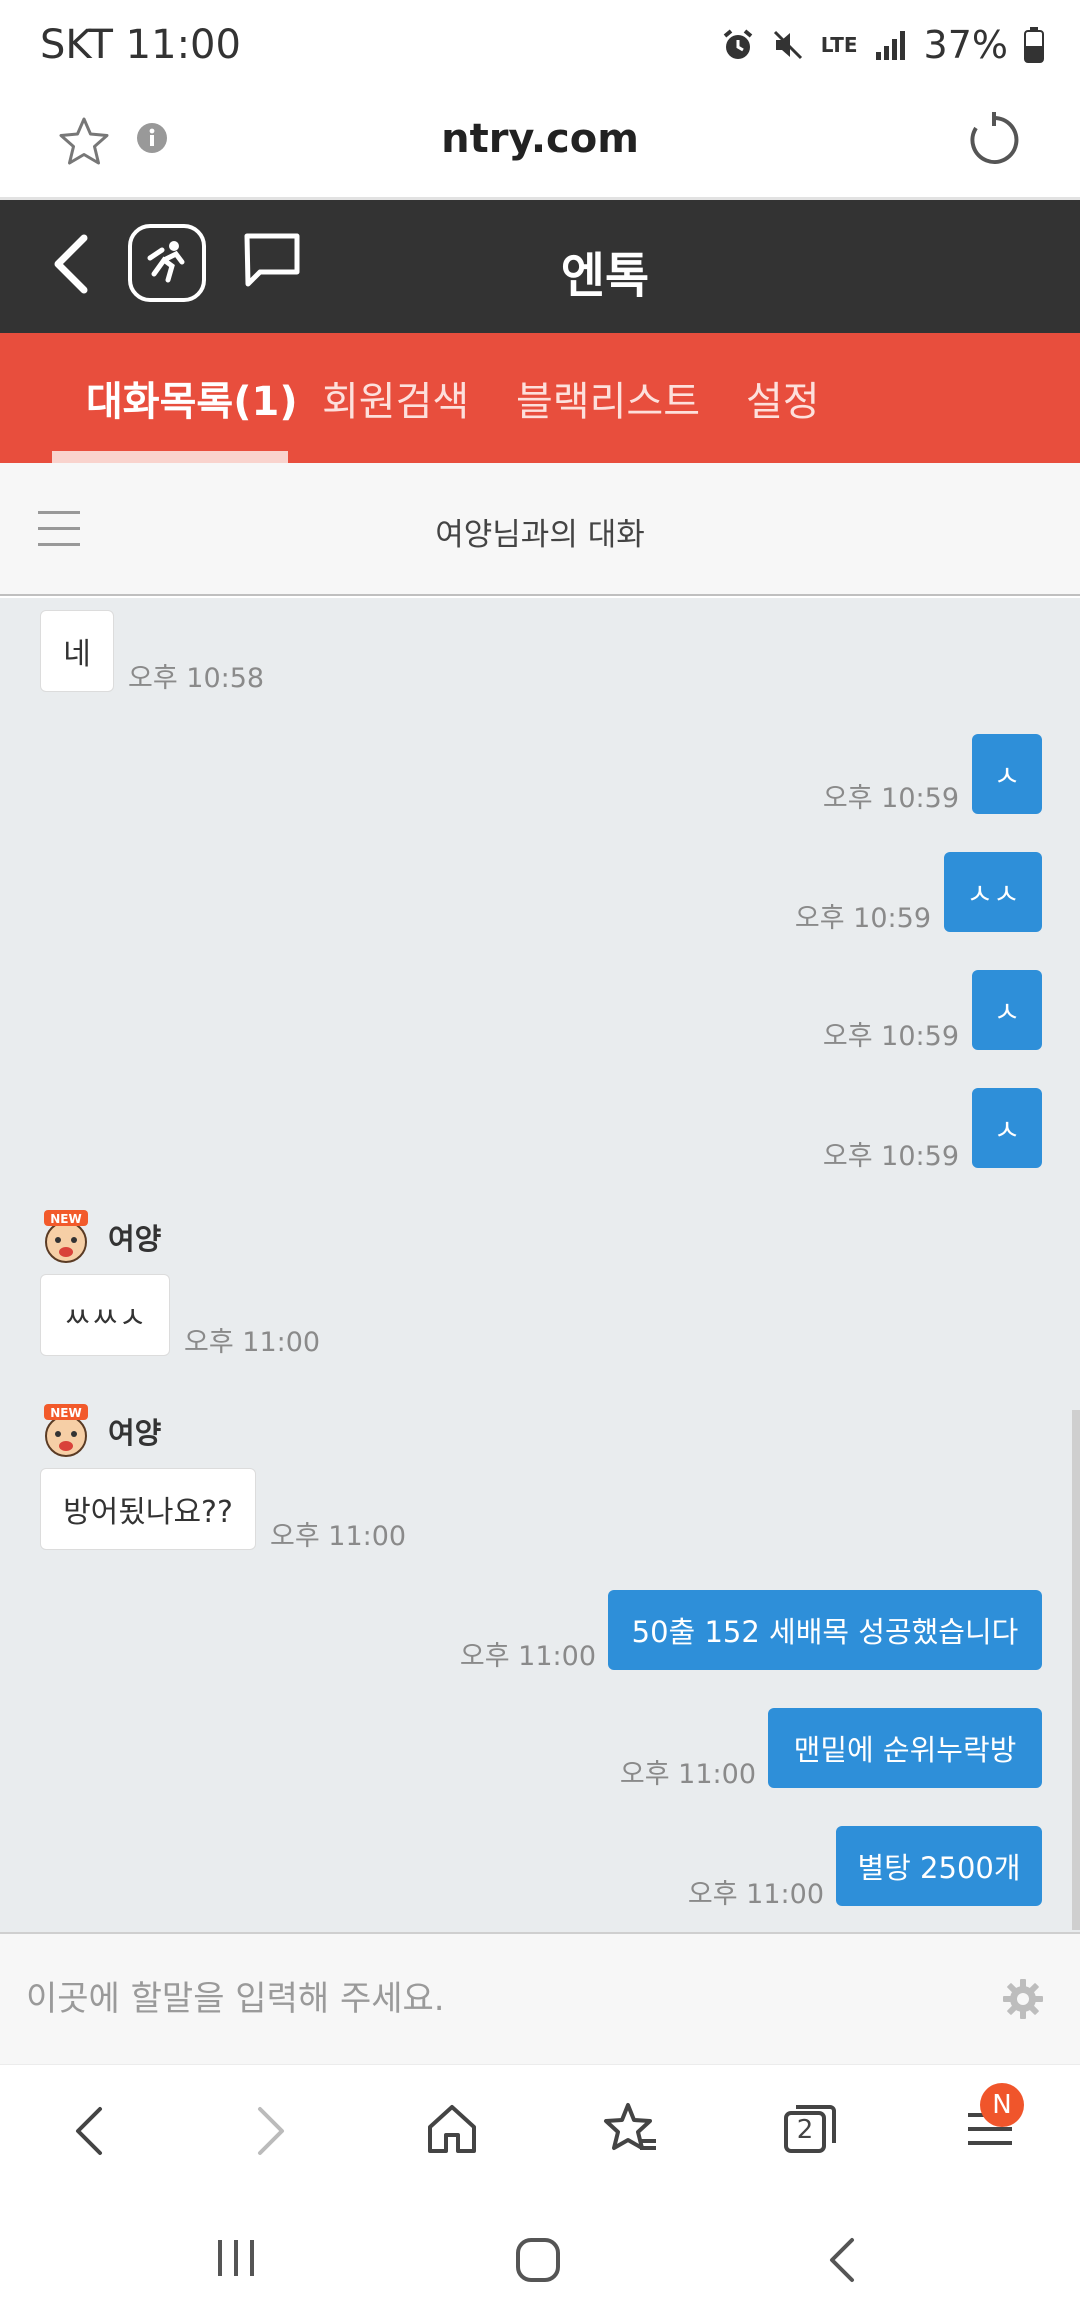 This screenshot has height=2316, width=1080. What do you see at coordinates (540, 266) in the screenshot?
I see `app-header: 엔톡` at bounding box center [540, 266].